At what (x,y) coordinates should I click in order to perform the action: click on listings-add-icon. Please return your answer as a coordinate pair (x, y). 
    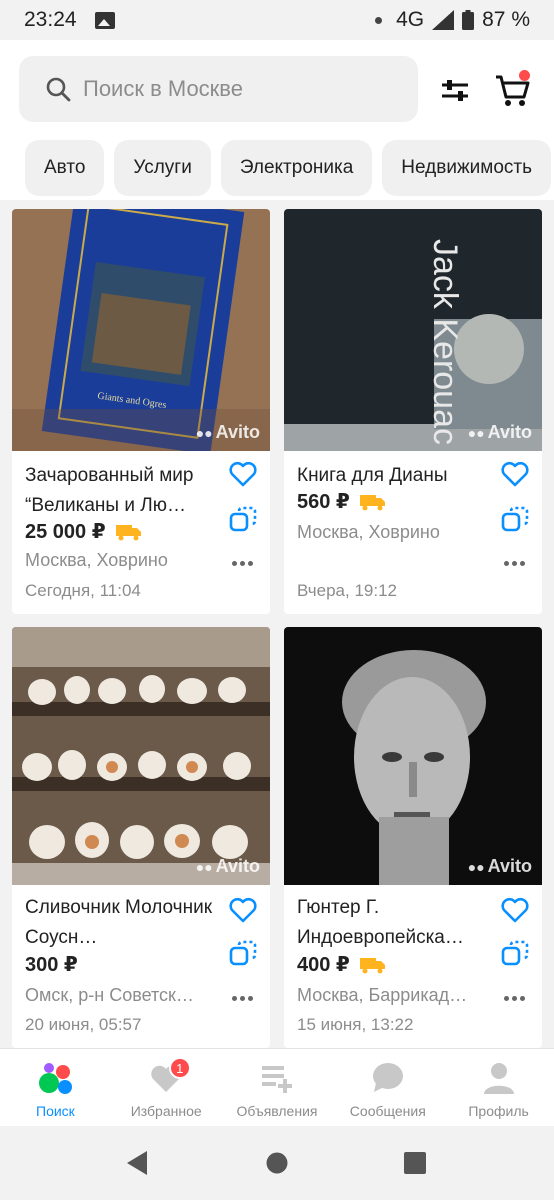
    Looking at the image, I should click on (276, 1079).